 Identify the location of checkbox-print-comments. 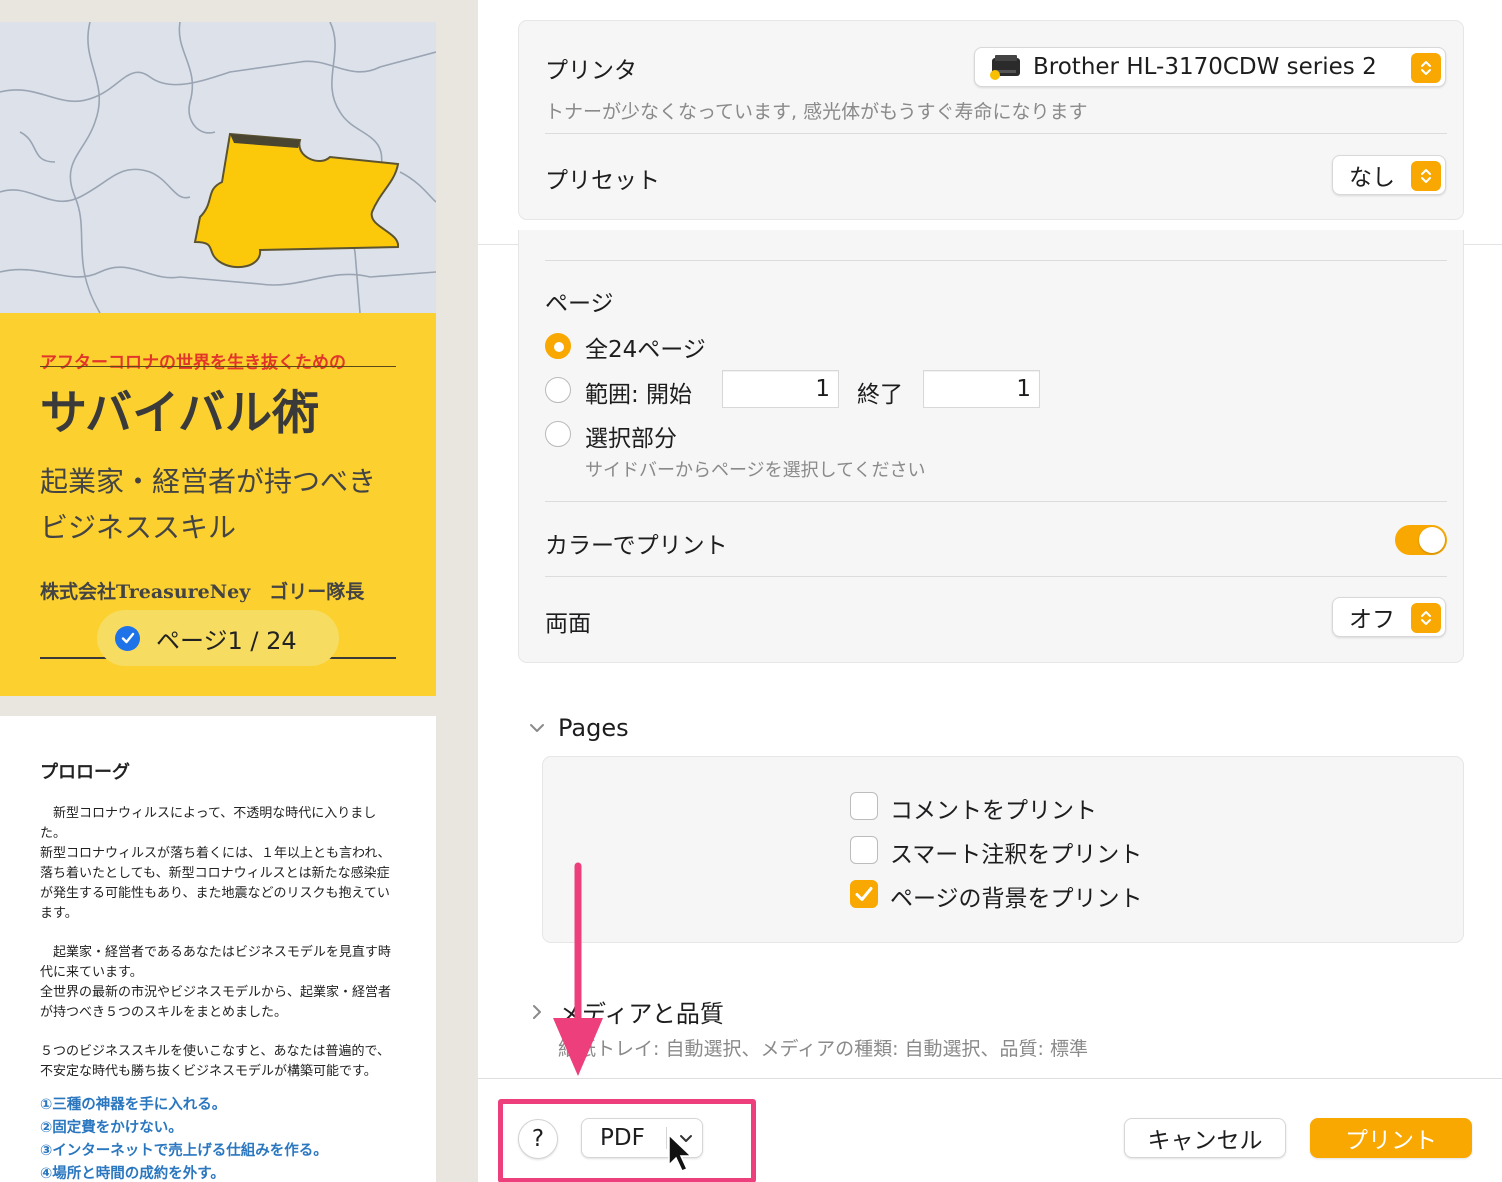
(864, 806).